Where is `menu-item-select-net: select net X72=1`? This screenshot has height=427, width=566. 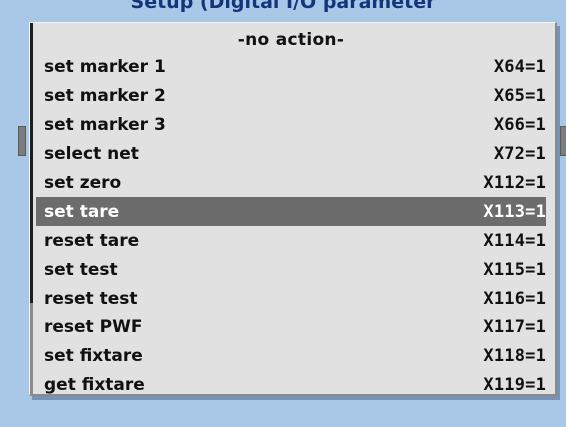 menu-item-select-net: select net X72=1 is located at coordinates (291, 154).